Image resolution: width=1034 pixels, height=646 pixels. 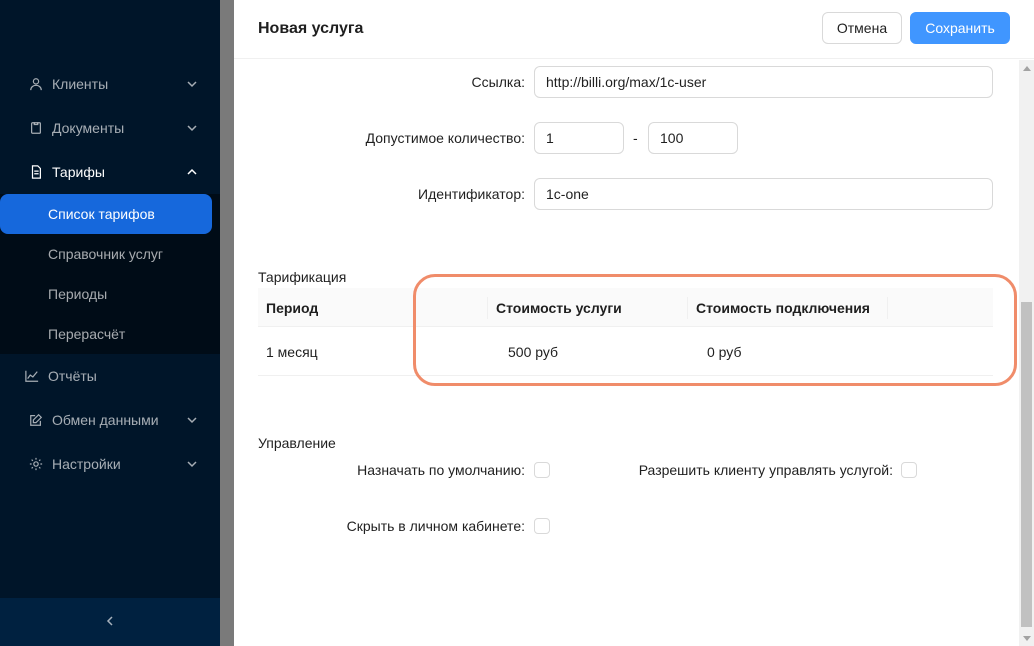 I want to click on table-row: 1 месяц 500 руб 0 руб, so click(x=625, y=351).